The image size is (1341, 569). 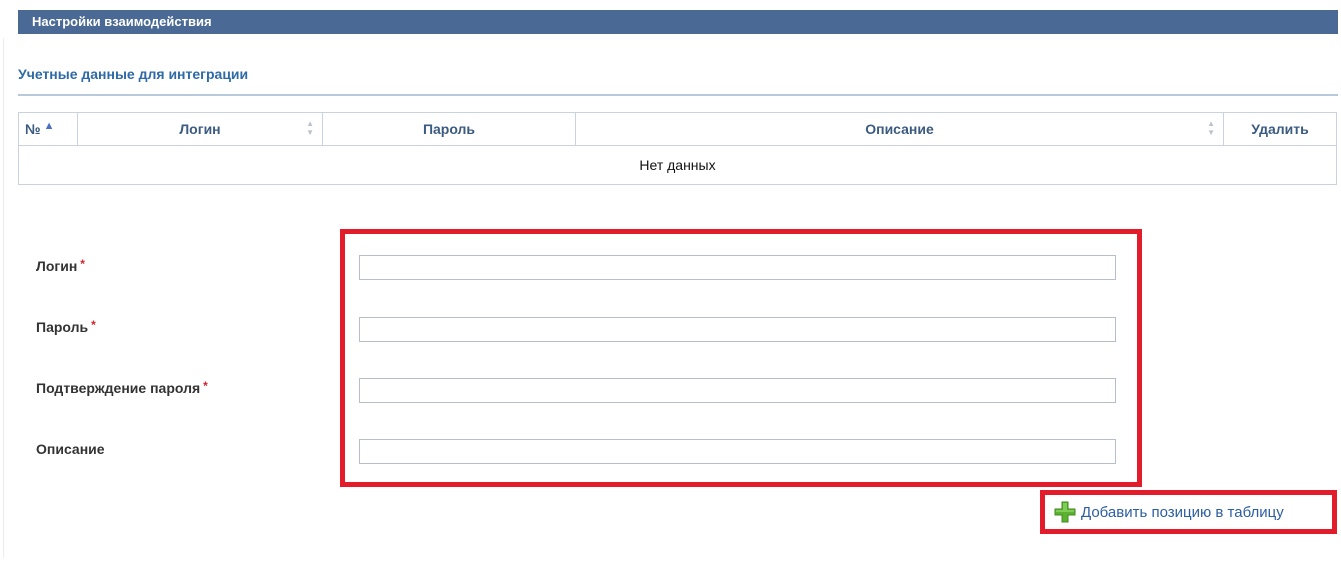 I want to click on column-header-number: № ▲, so click(x=48, y=129).